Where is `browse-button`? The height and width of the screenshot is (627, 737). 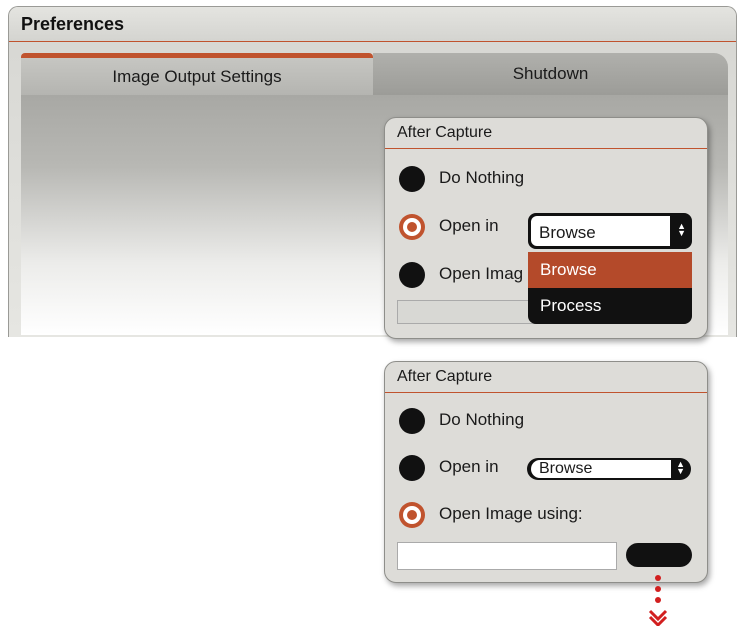
browse-button is located at coordinates (659, 555).